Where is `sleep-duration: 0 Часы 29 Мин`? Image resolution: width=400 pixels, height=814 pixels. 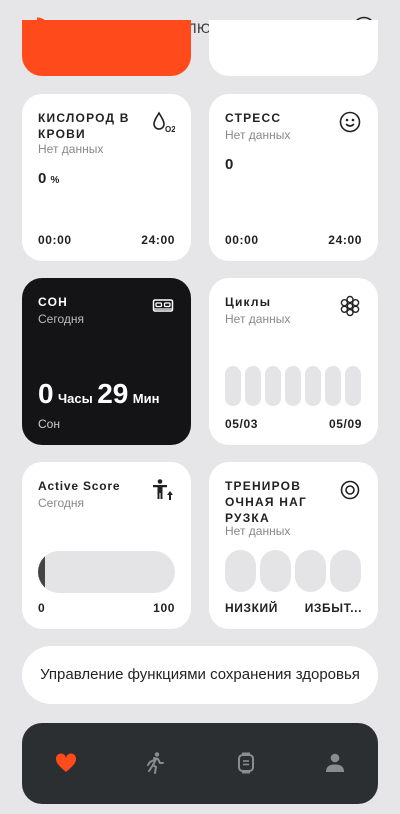 sleep-duration: 0 Часы 29 Мин is located at coordinates (98, 394).